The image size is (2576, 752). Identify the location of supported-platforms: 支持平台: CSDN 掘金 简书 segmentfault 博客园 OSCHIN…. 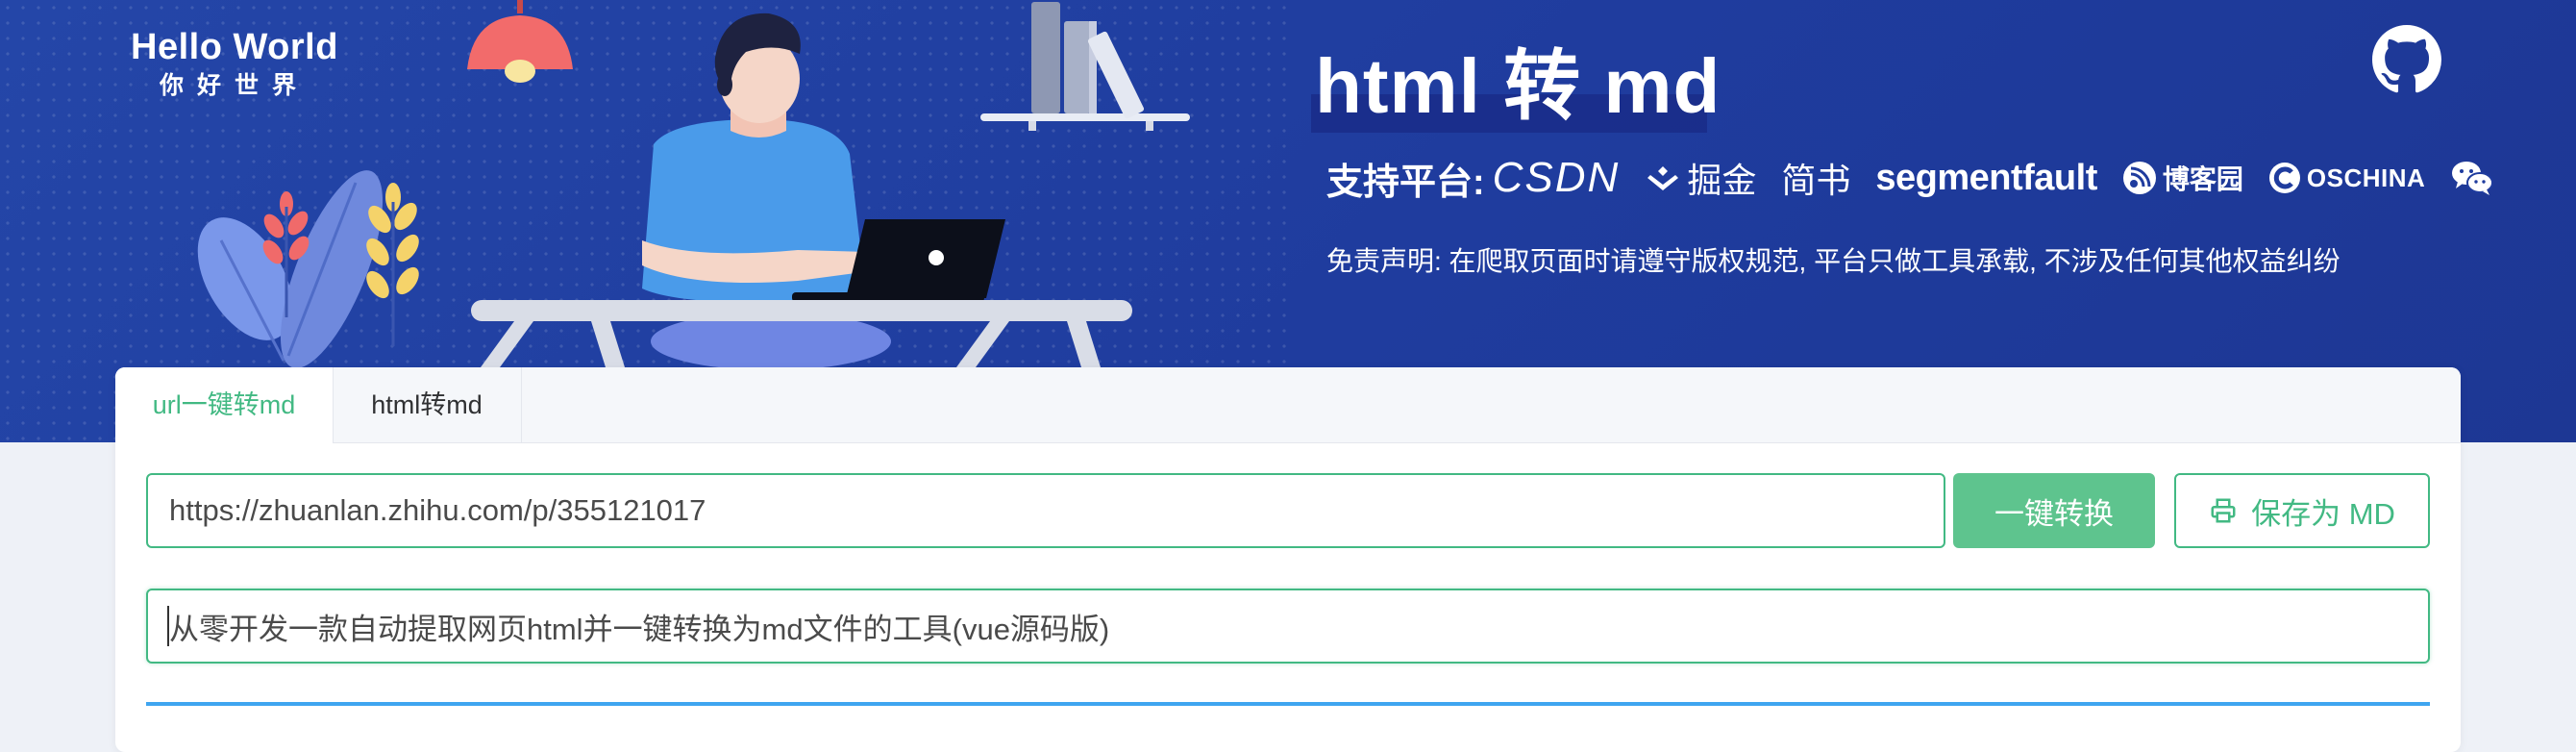
(1926, 178).